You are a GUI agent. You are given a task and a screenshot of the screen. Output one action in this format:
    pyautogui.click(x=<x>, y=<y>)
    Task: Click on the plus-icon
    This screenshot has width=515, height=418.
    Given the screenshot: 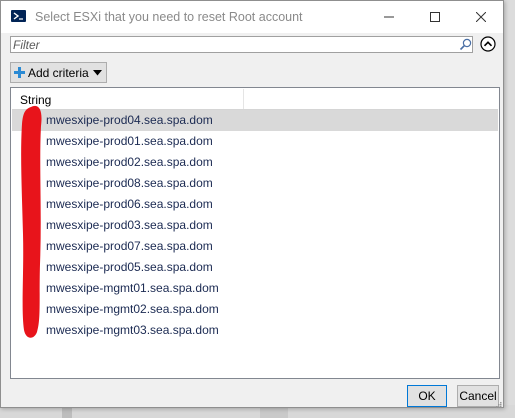 What is the action you would take?
    pyautogui.click(x=19, y=72)
    